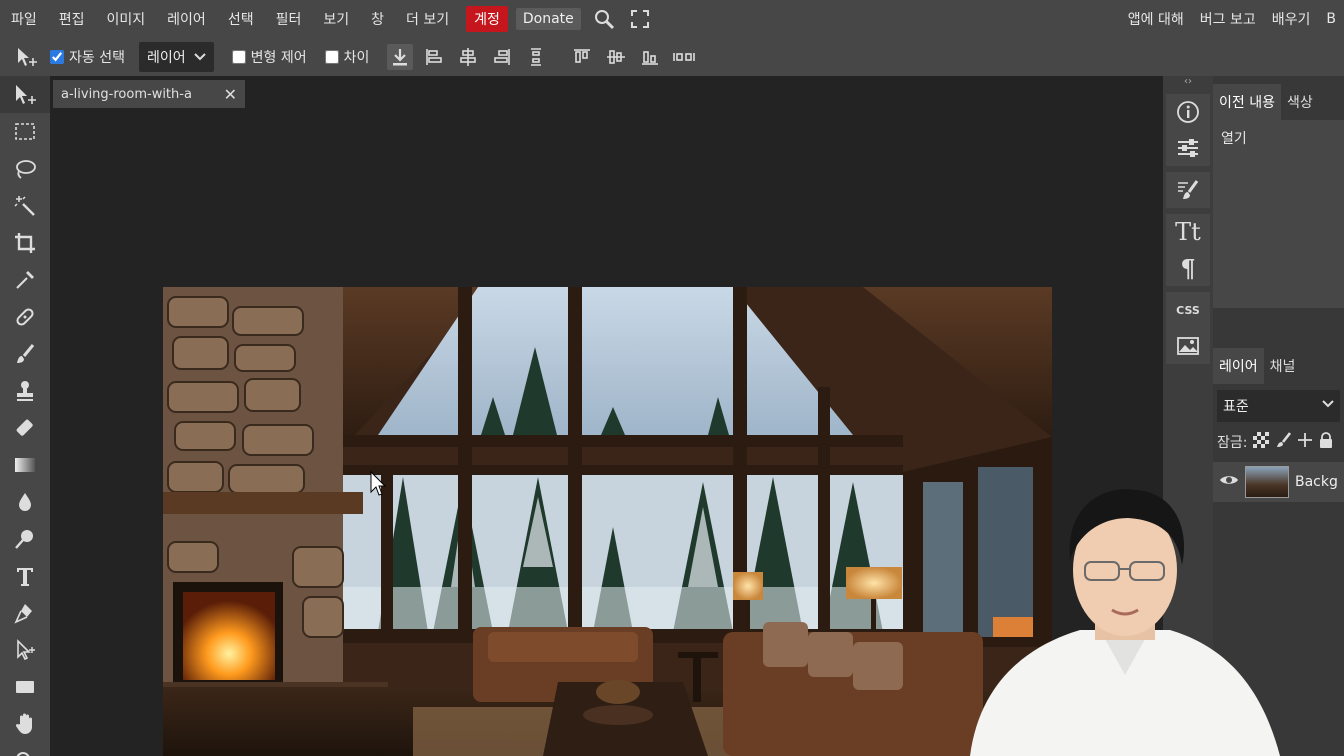 Image resolution: width=1344 pixels, height=756 pixels. Describe the element at coordinates (377, 19) in the screenshot. I see `menu-window: 창` at that location.